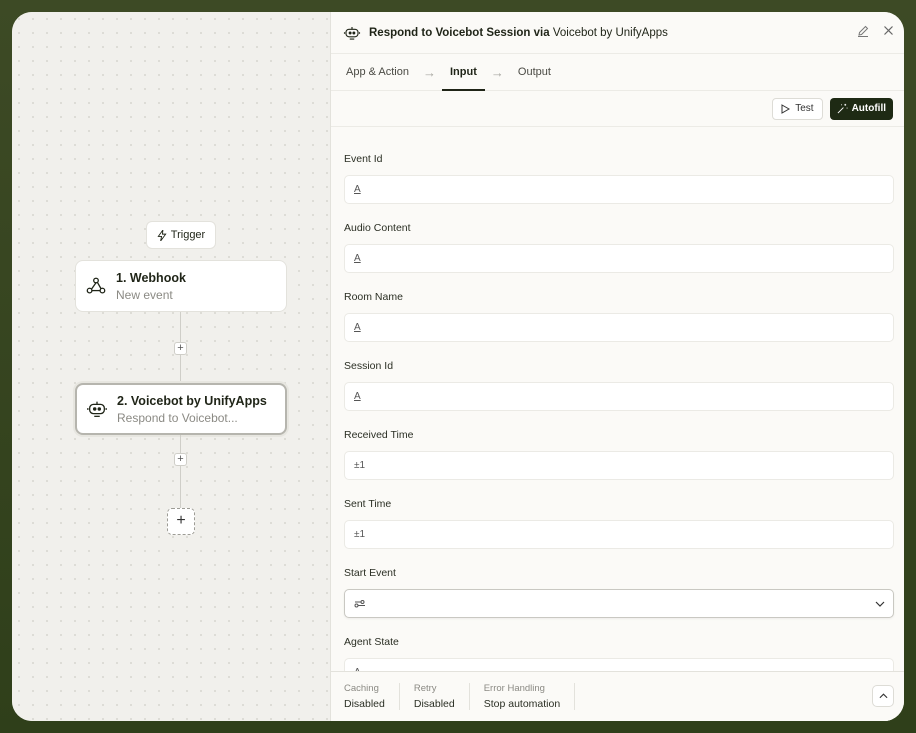 This screenshot has height=733, width=916. What do you see at coordinates (181, 286) in the screenshot?
I see `workflow-node-webhook: 1. Webhook New event` at bounding box center [181, 286].